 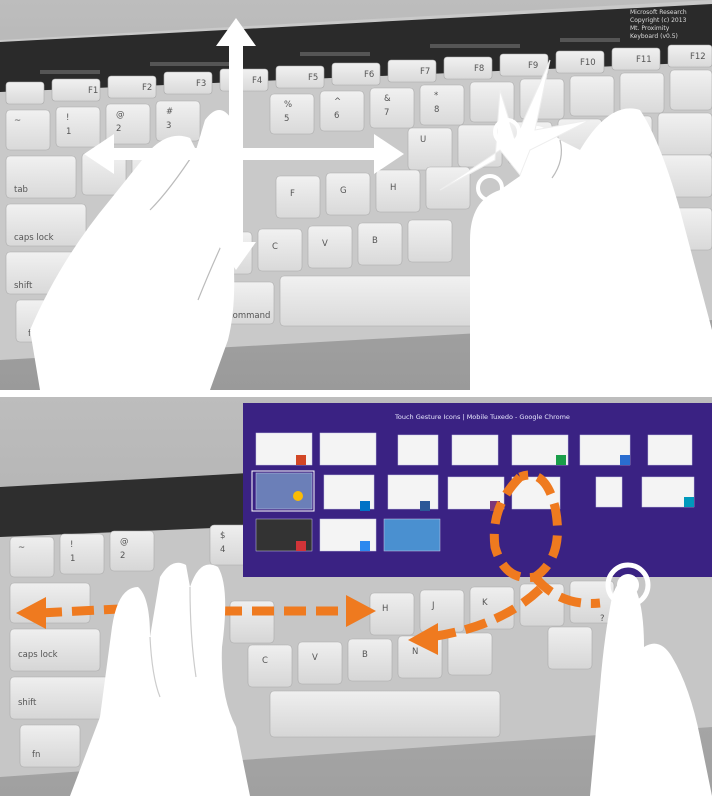 What do you see at coordinates (654, 36) in the screenshot?
I see `svg-text: Keyboard (v0.5)` at bounding box center [654, 36].